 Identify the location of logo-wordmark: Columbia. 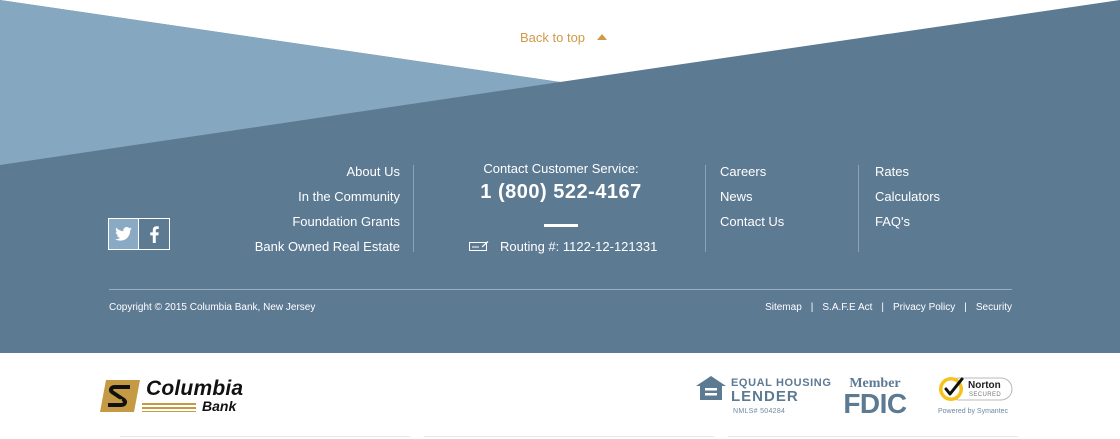
(195, 388).